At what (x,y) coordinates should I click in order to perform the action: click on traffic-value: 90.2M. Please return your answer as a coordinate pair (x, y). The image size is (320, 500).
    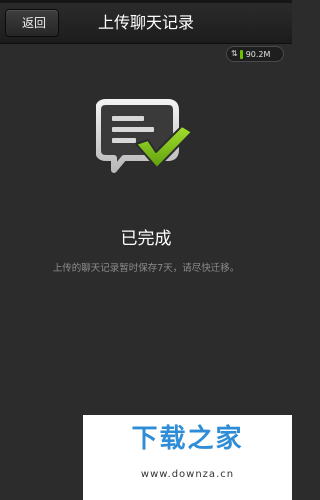
    Looking at the image, I should click on (258, 54).